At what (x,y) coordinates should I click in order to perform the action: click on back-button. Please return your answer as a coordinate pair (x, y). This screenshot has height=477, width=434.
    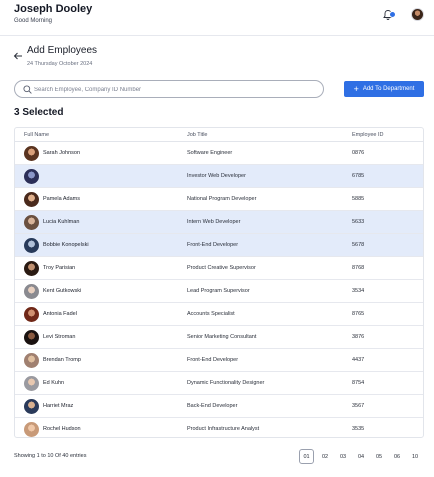
    Looking at the image, I should click on (18, 56).